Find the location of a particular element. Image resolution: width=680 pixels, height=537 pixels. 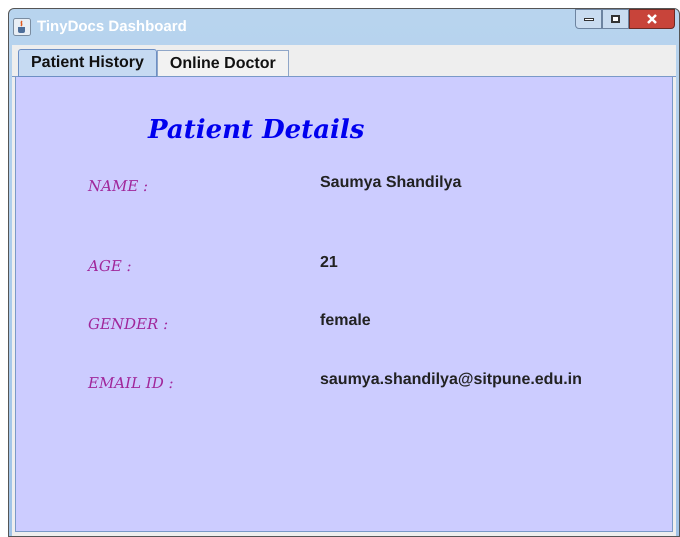

field-value: 21 is located at coordinates (329, 263).